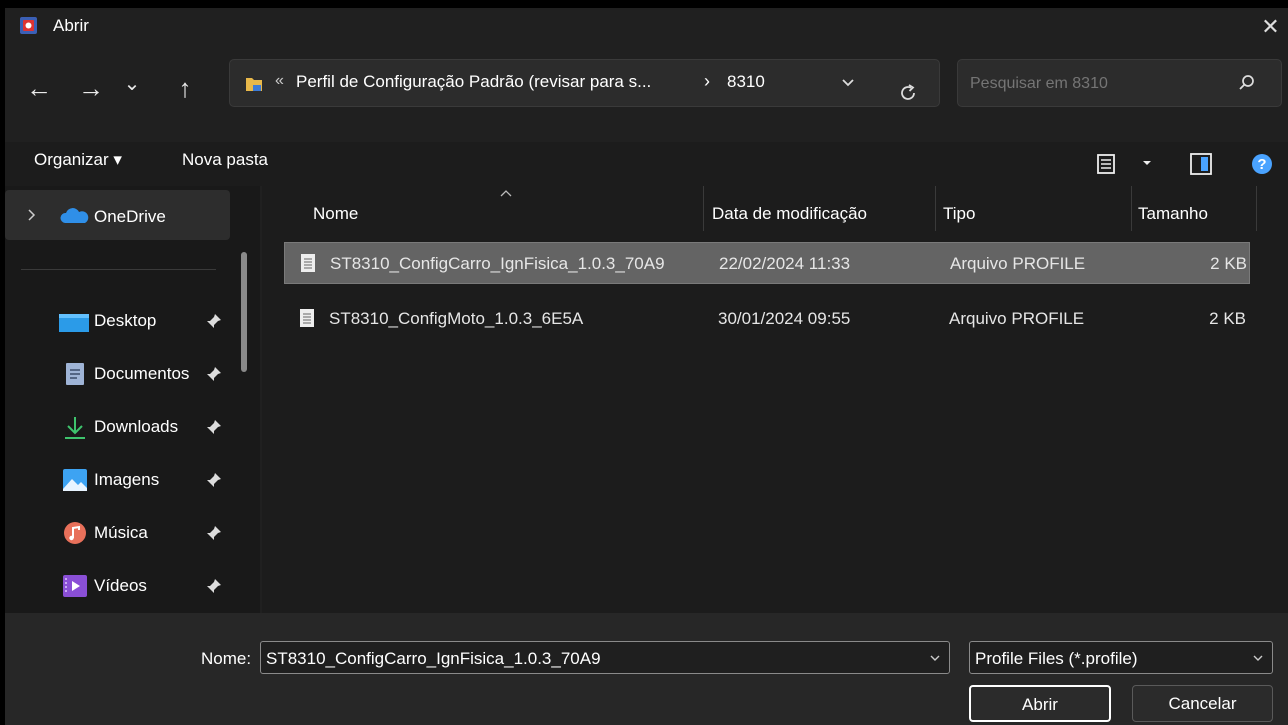 This screenshot has width=1288, height=725. I want to click on sidebar-item-music: Música, so click(117, 534).